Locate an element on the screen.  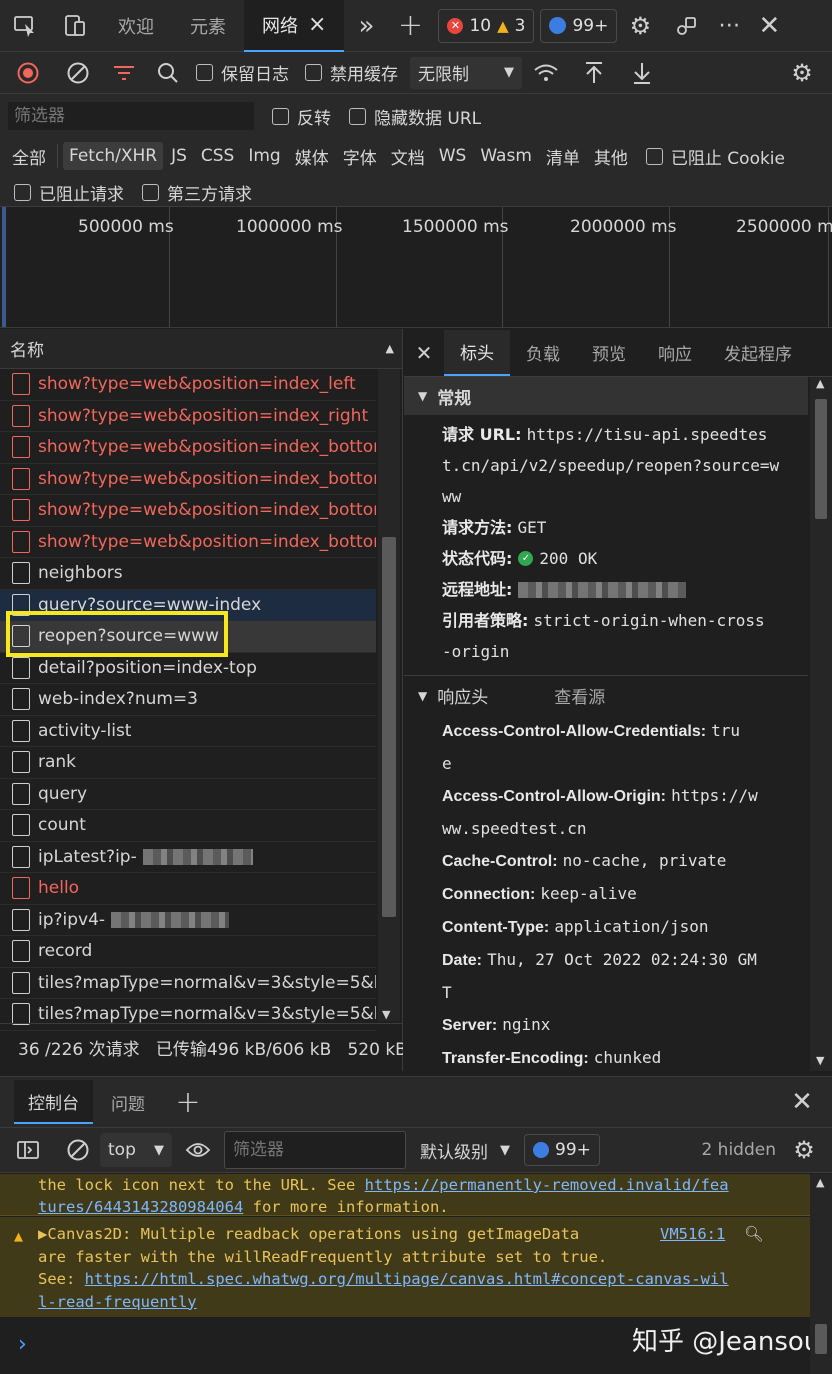
close-tab-icon: × is located at coordinates (317, 24).